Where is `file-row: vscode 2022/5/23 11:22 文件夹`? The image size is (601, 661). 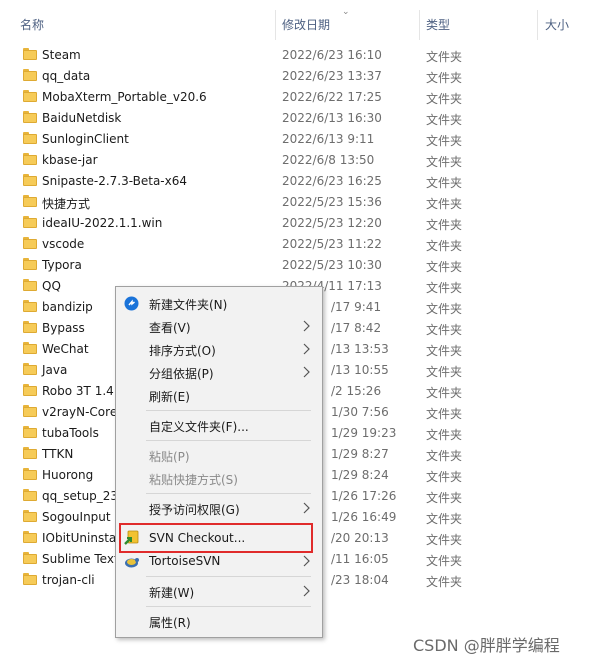
file-row: vscode 2022/5/23 11:22 文件夹 is located at coordinates (300, 244).